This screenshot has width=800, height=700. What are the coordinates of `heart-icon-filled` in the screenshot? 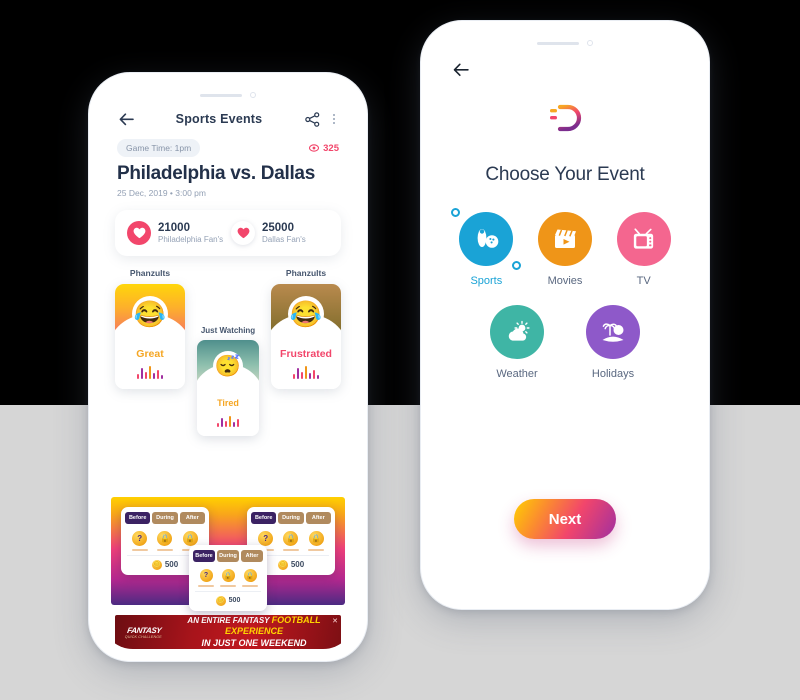 It's located at (139, 233).